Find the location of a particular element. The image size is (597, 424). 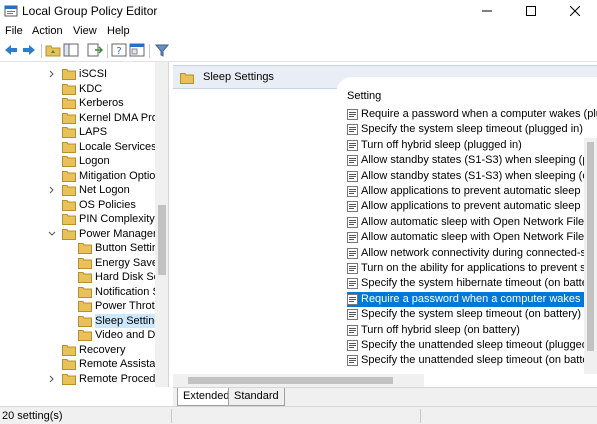

tree-item: iSCSI is located at coordinates (78, 74).